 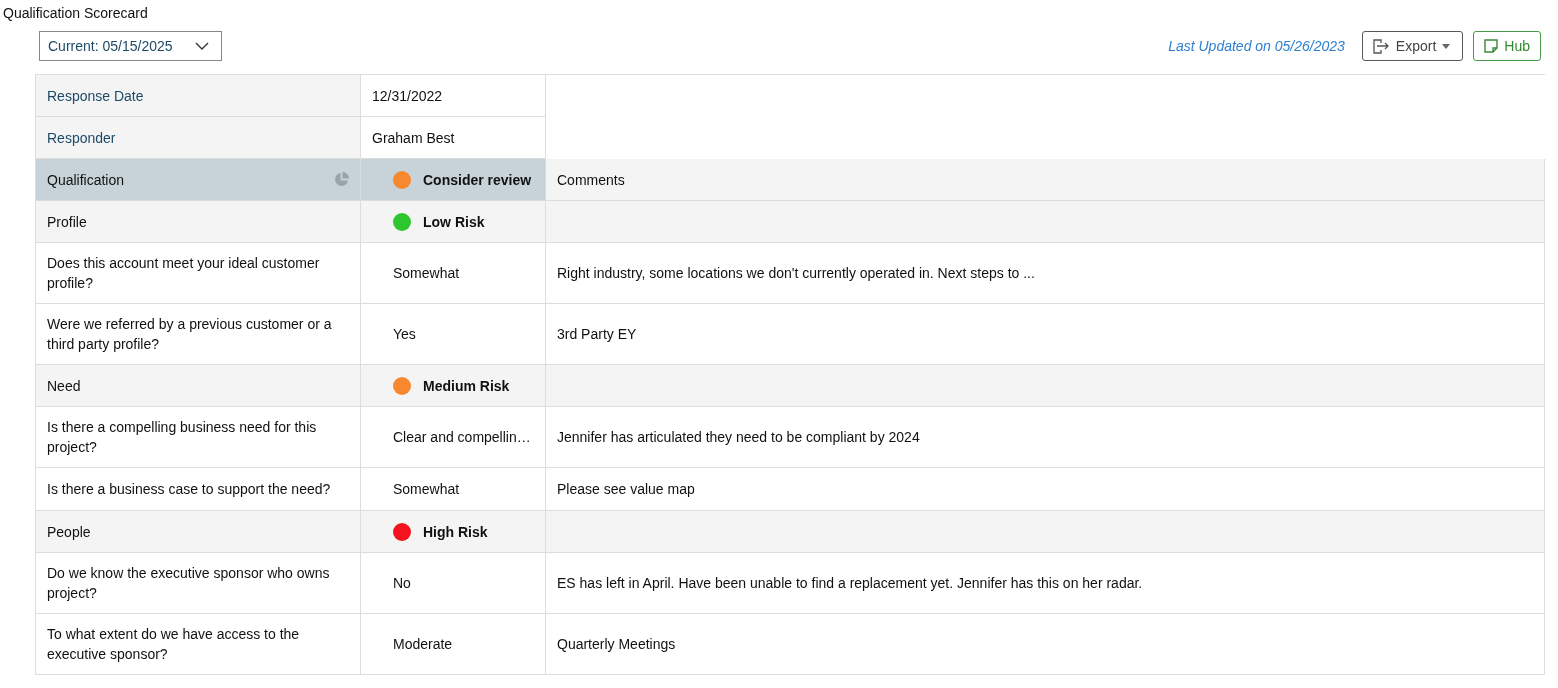 What do you see at coordinates (198, 532) in the screenshot?
I see `section-label: People` at bounding box center [198, 532].